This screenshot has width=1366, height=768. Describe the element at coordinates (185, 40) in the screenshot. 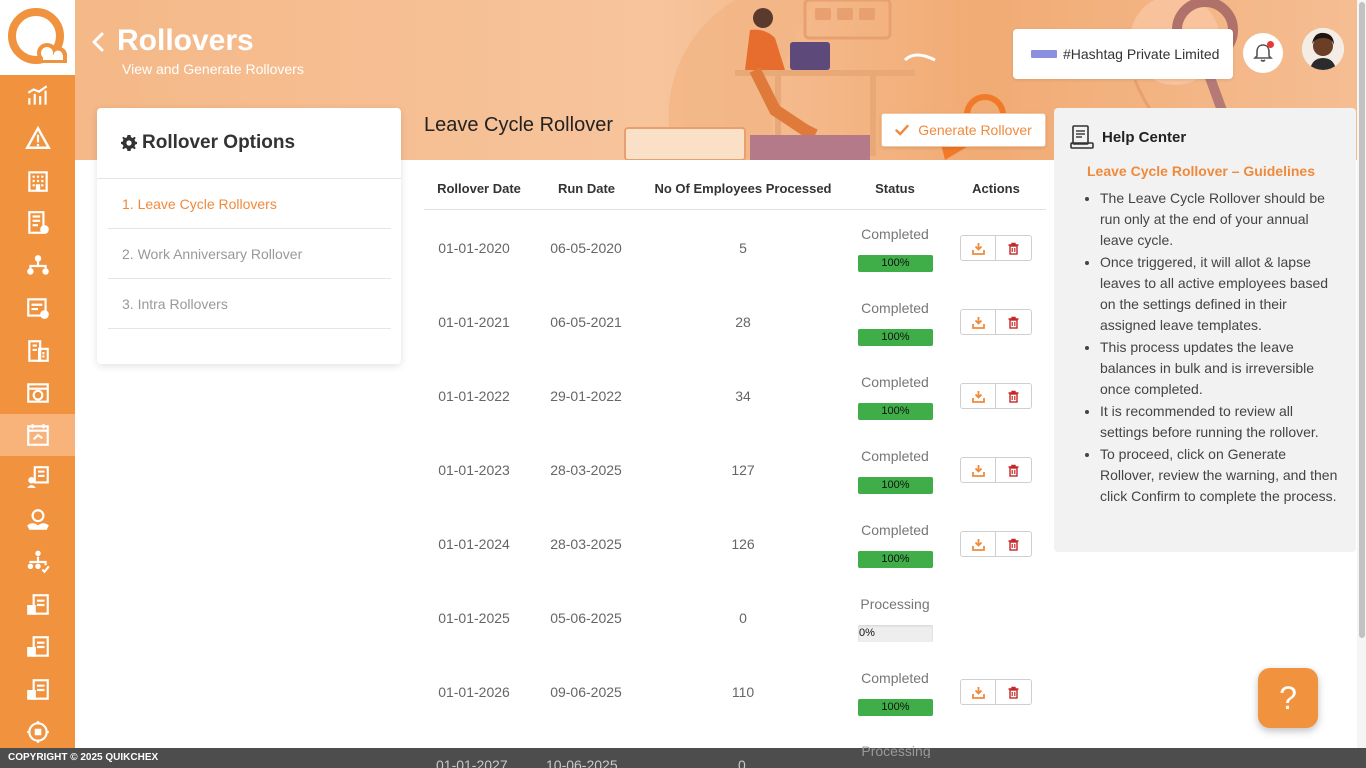

I see `page-title: Rollovers` at that location.